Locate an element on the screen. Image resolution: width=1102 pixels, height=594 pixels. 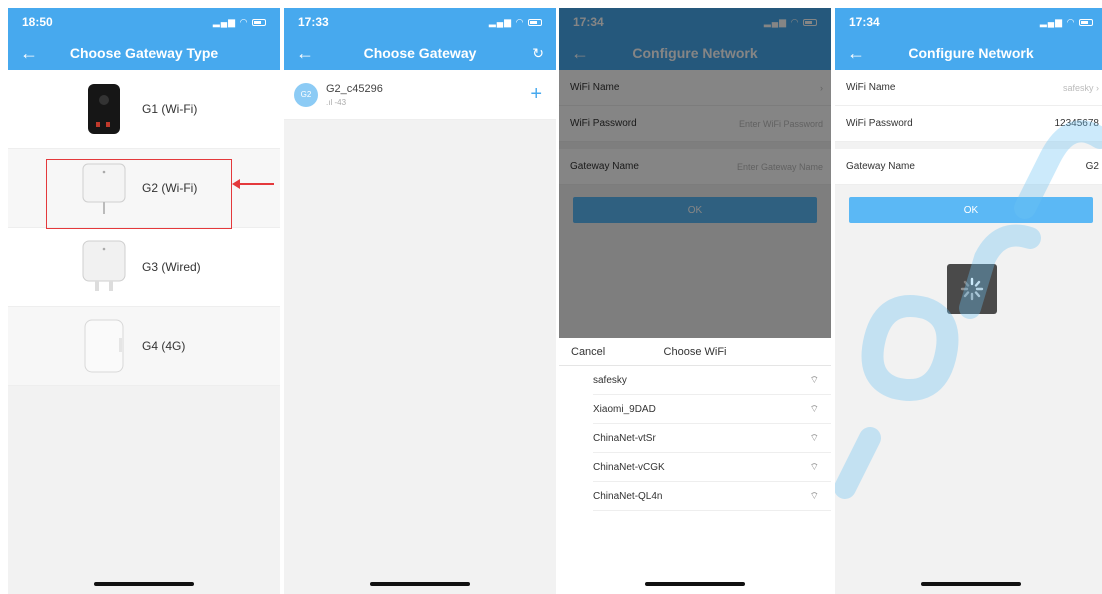
nav-bar: ← Configure Network is located at coordinates (968, 53).